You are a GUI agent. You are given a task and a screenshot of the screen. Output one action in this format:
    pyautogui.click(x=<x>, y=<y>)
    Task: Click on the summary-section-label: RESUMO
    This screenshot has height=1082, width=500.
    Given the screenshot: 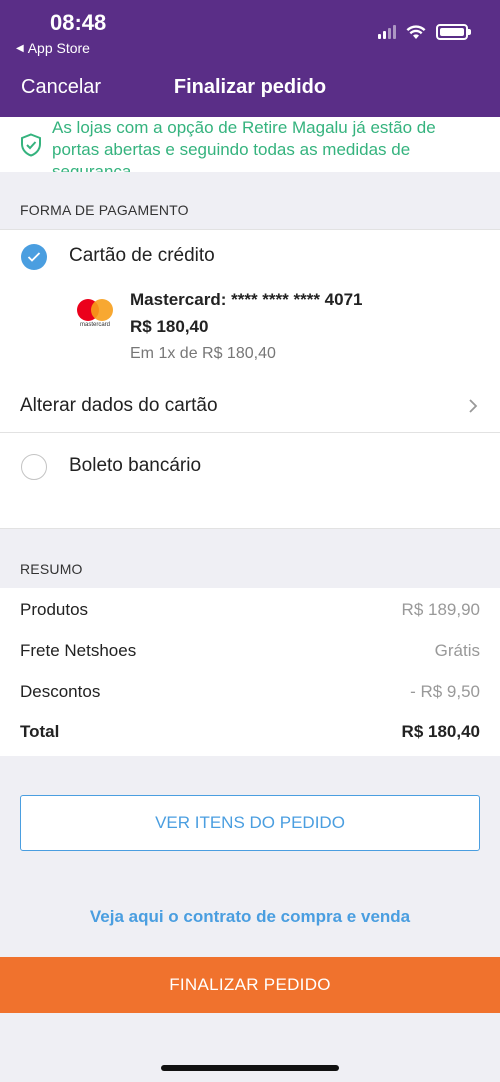 What is the action you would take?
    pyautogui.click(x=51, y=569)
    